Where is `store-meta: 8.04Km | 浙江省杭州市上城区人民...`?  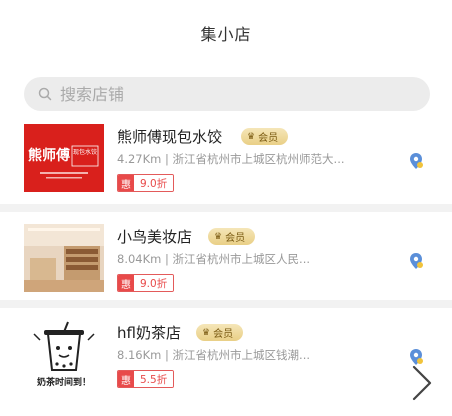 store-meta: 8.04Km | 浙江省杭州市上城区人民... is located at coordinates (214, 259).